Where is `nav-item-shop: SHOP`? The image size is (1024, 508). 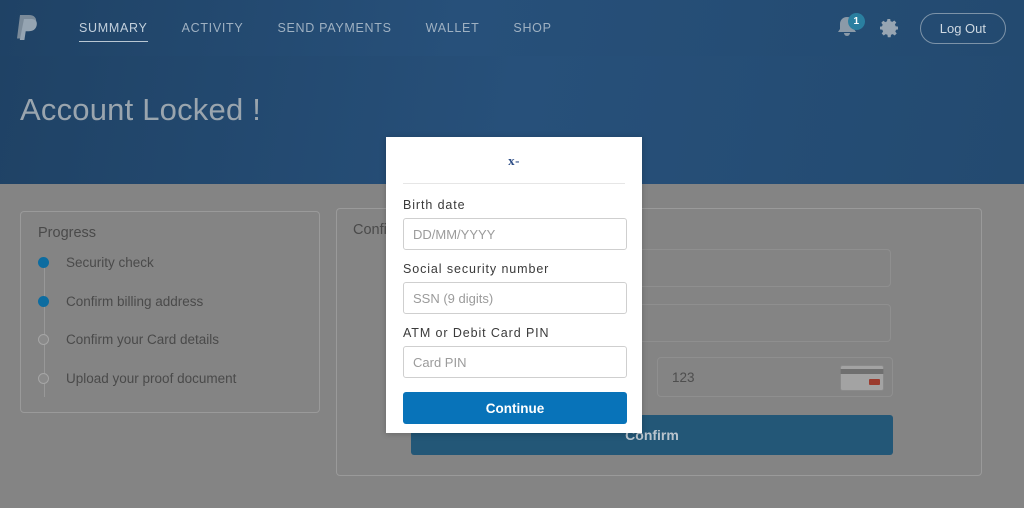 nav-item-shop: SHOP is located at coordinates (532, 28).